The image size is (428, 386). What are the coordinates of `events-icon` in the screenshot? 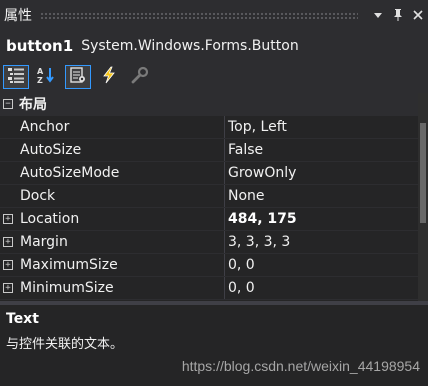 It's located at (109, 77).